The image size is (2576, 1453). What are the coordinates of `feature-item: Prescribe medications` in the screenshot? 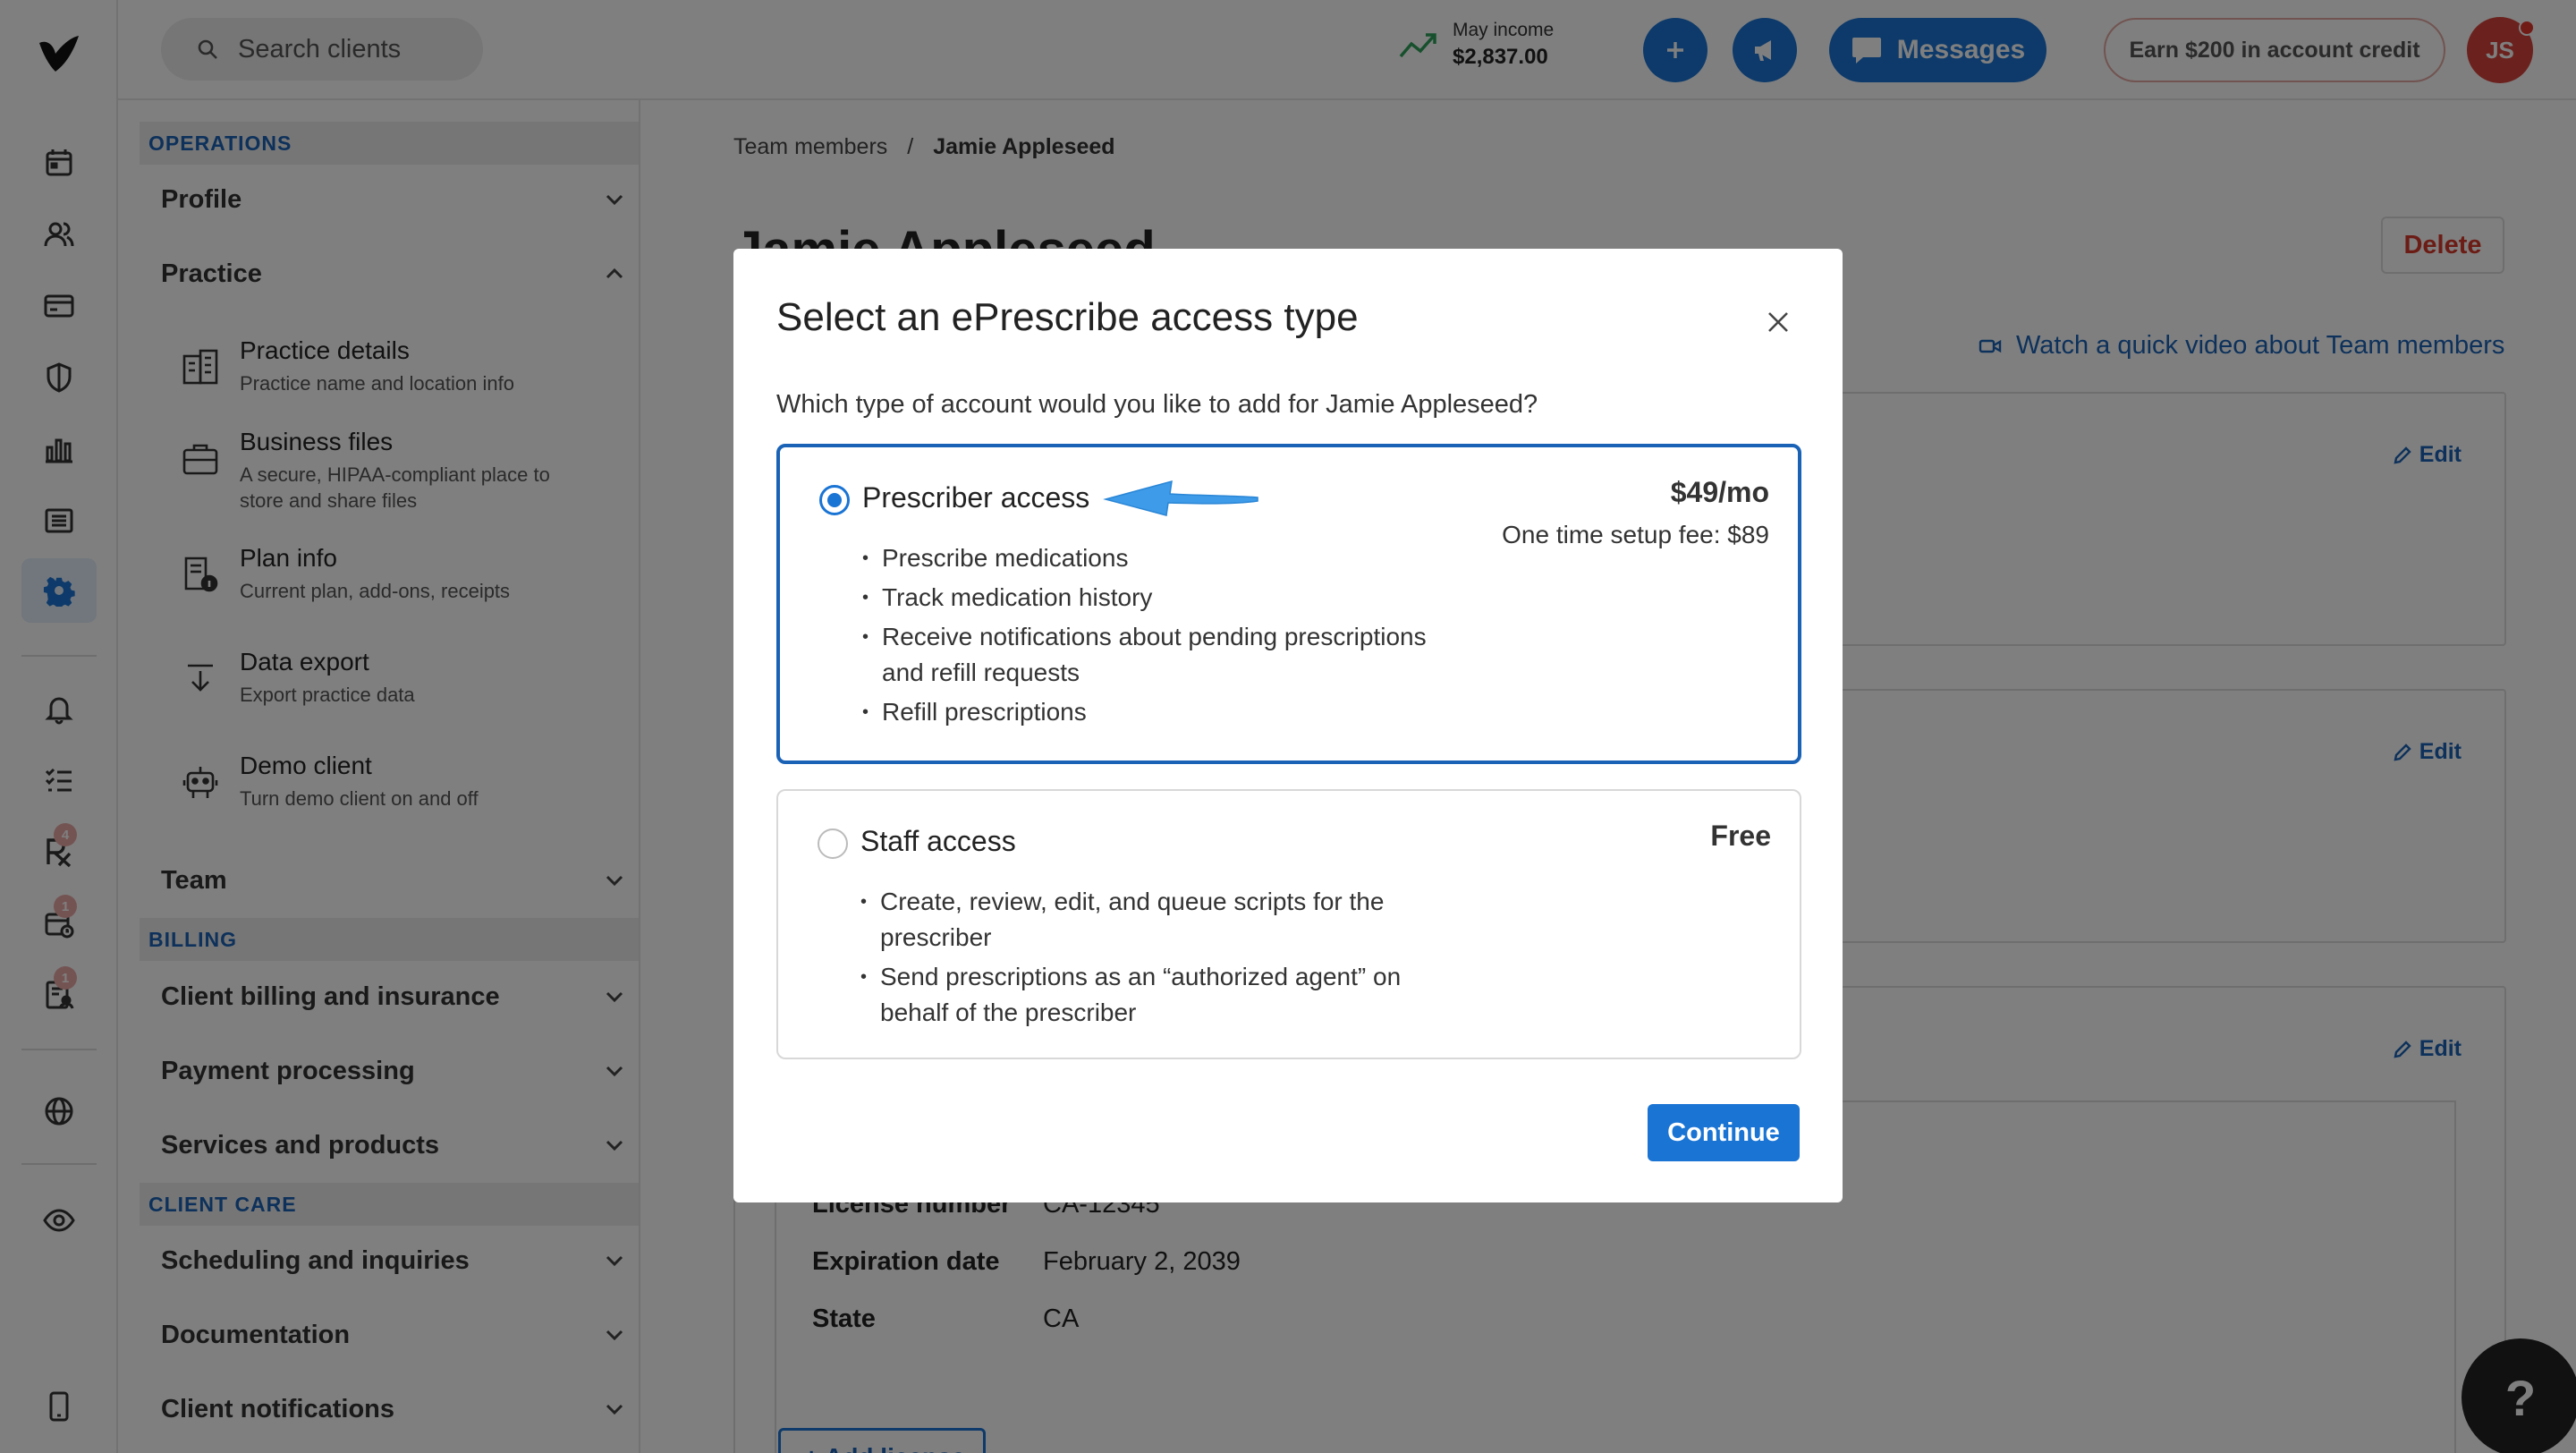 It's located at (1166, 558).